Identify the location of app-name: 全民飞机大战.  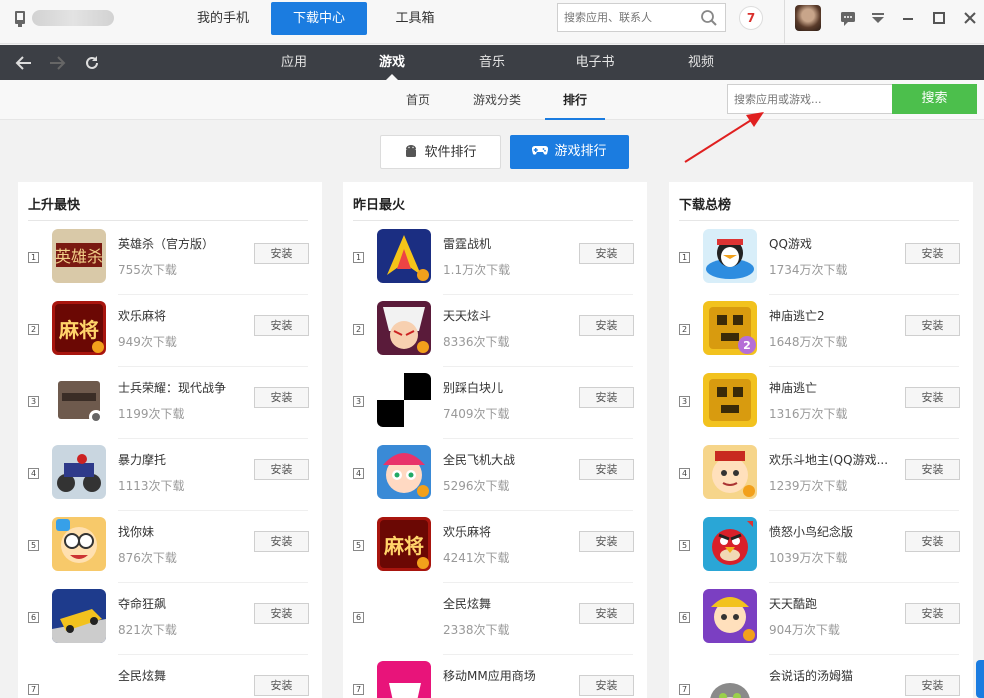
(509, 459).